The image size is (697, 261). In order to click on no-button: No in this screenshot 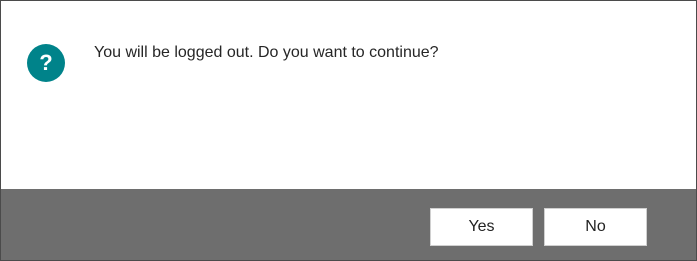, I will do `click(595, 227)`.